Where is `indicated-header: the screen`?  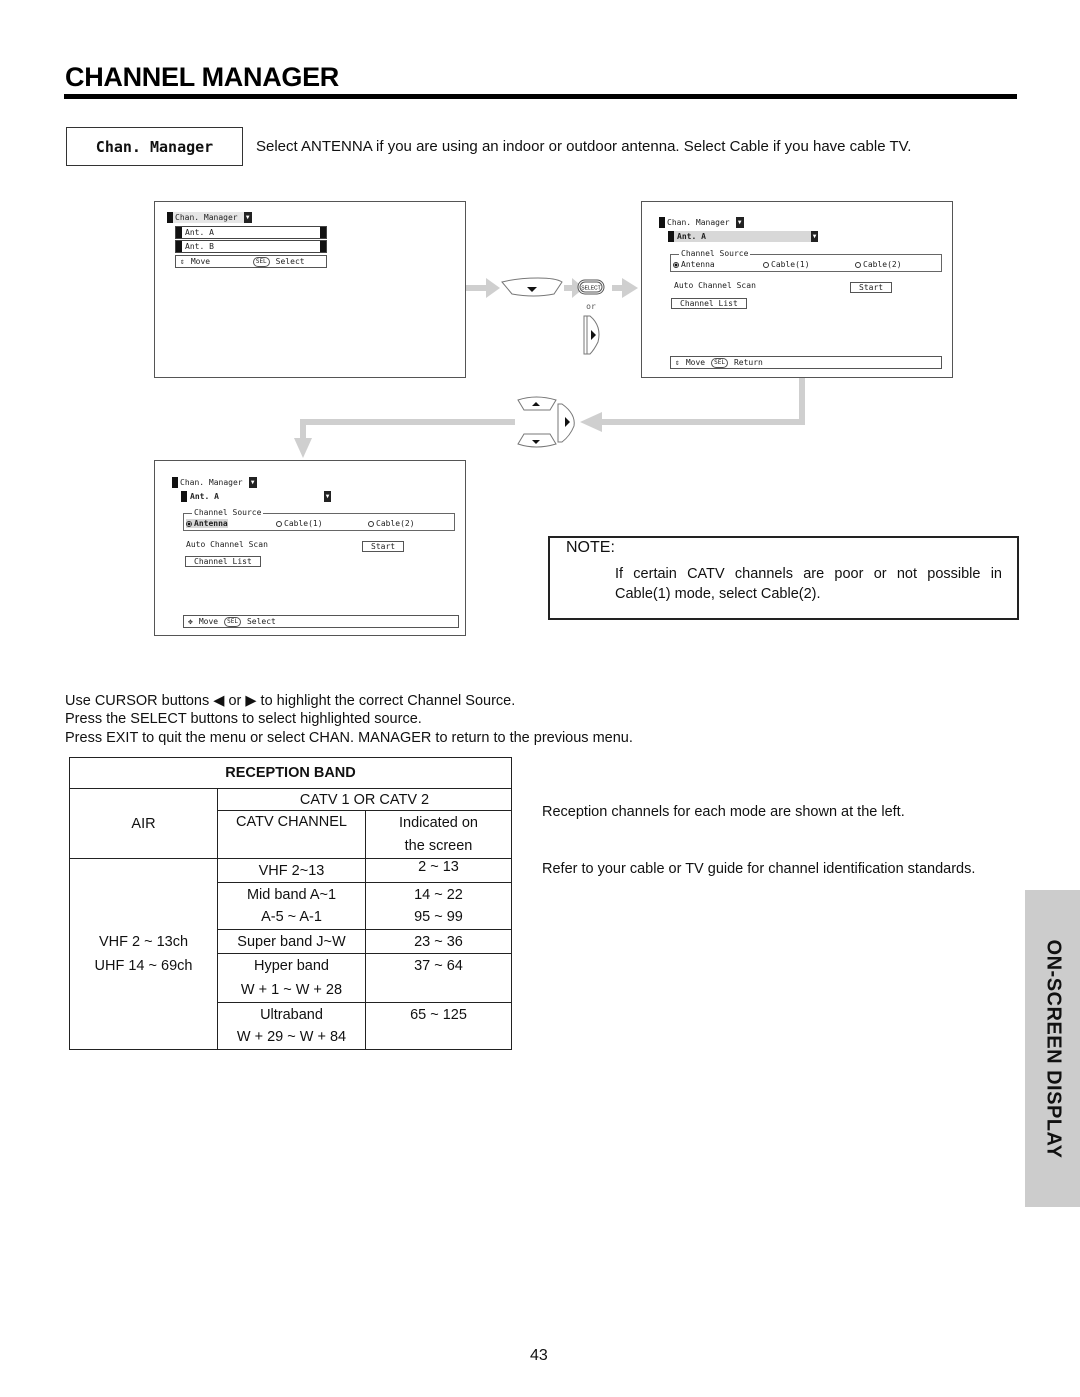
indicated-header: the screen is located at coordinates (438, 846).